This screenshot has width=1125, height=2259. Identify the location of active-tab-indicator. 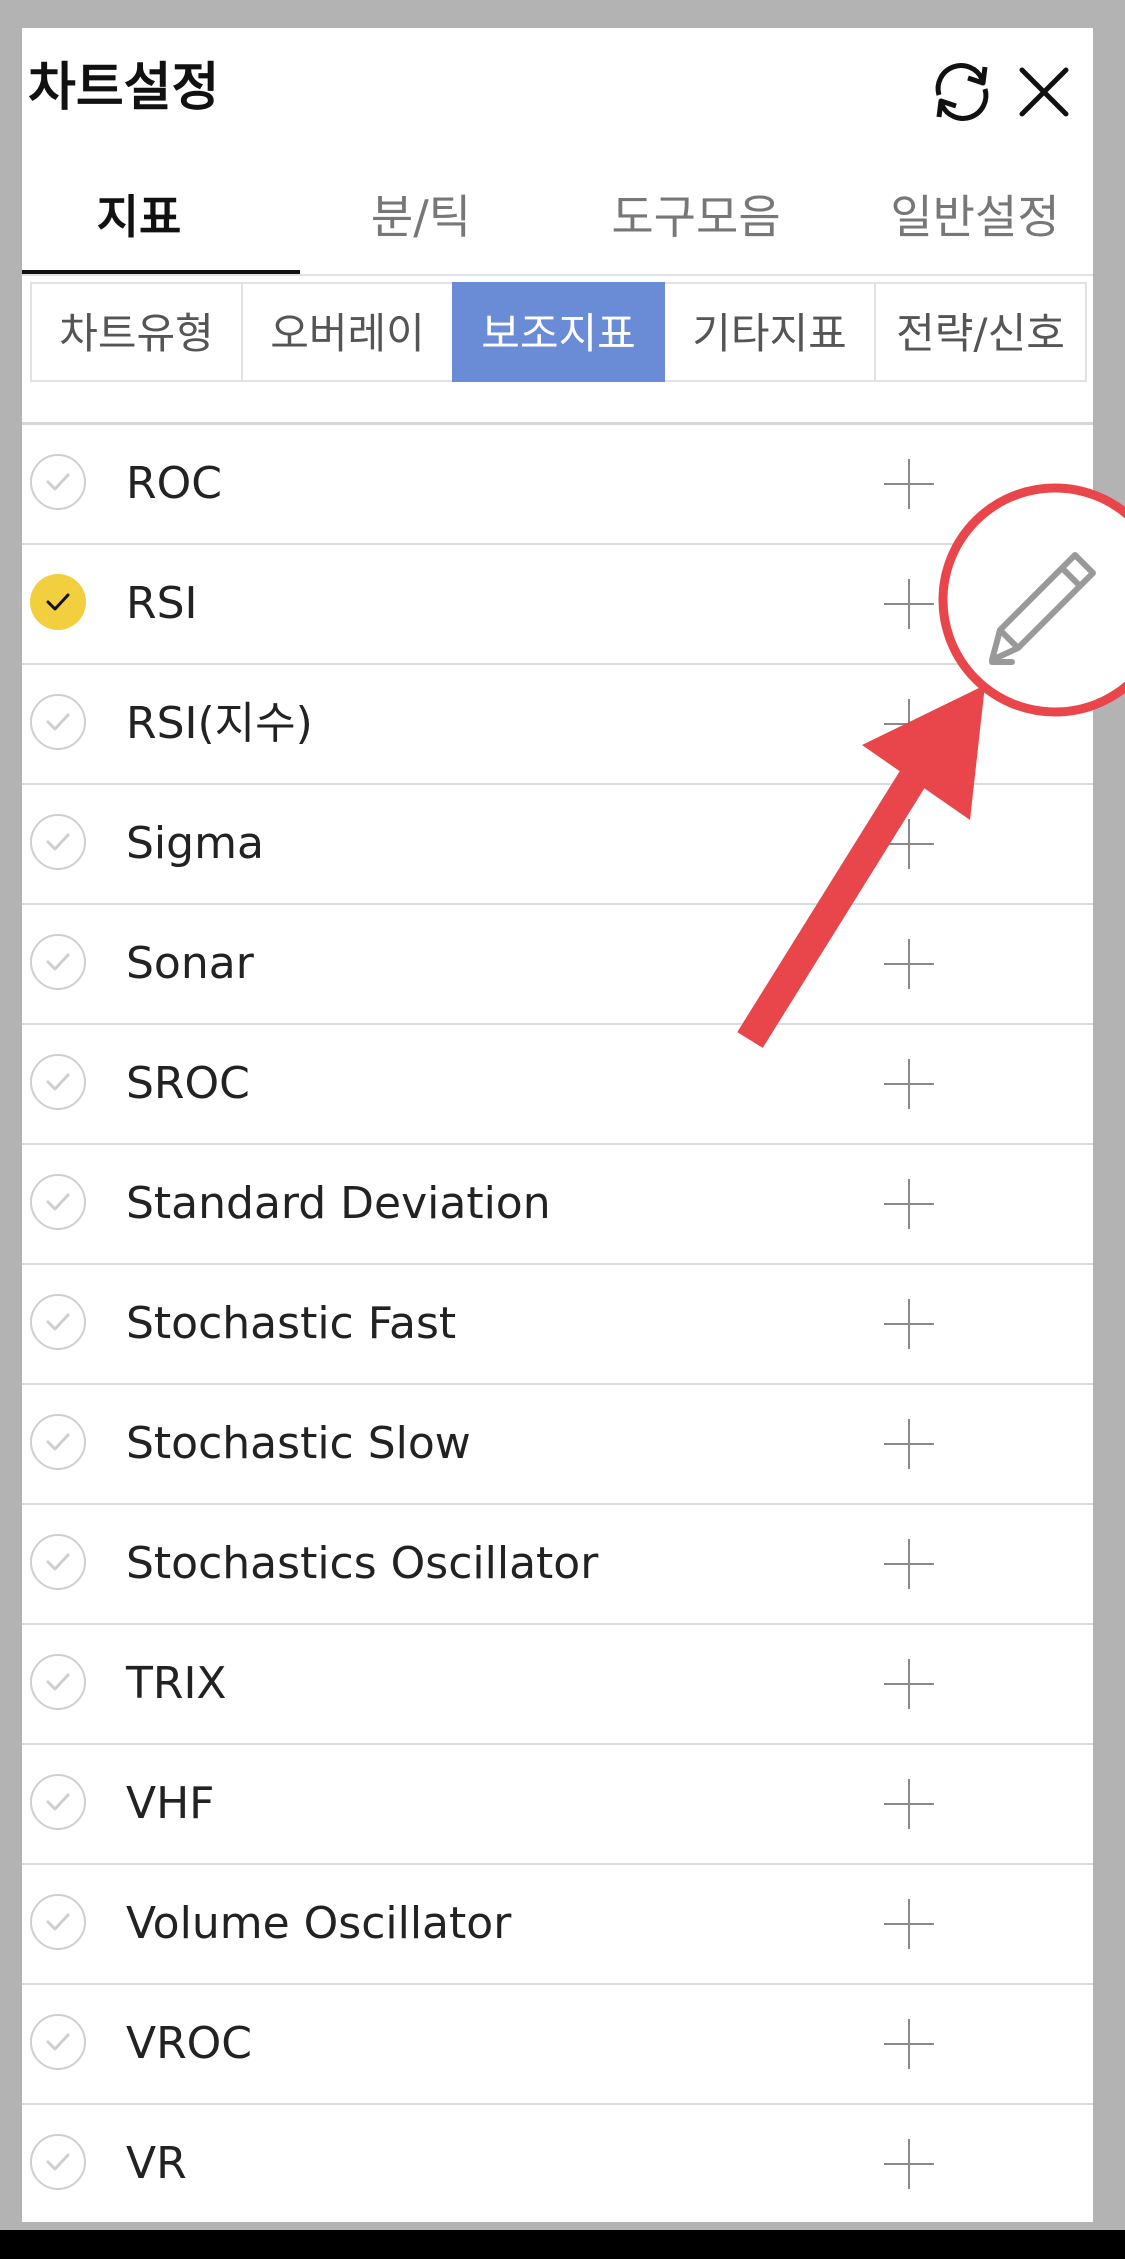
(161, 272).